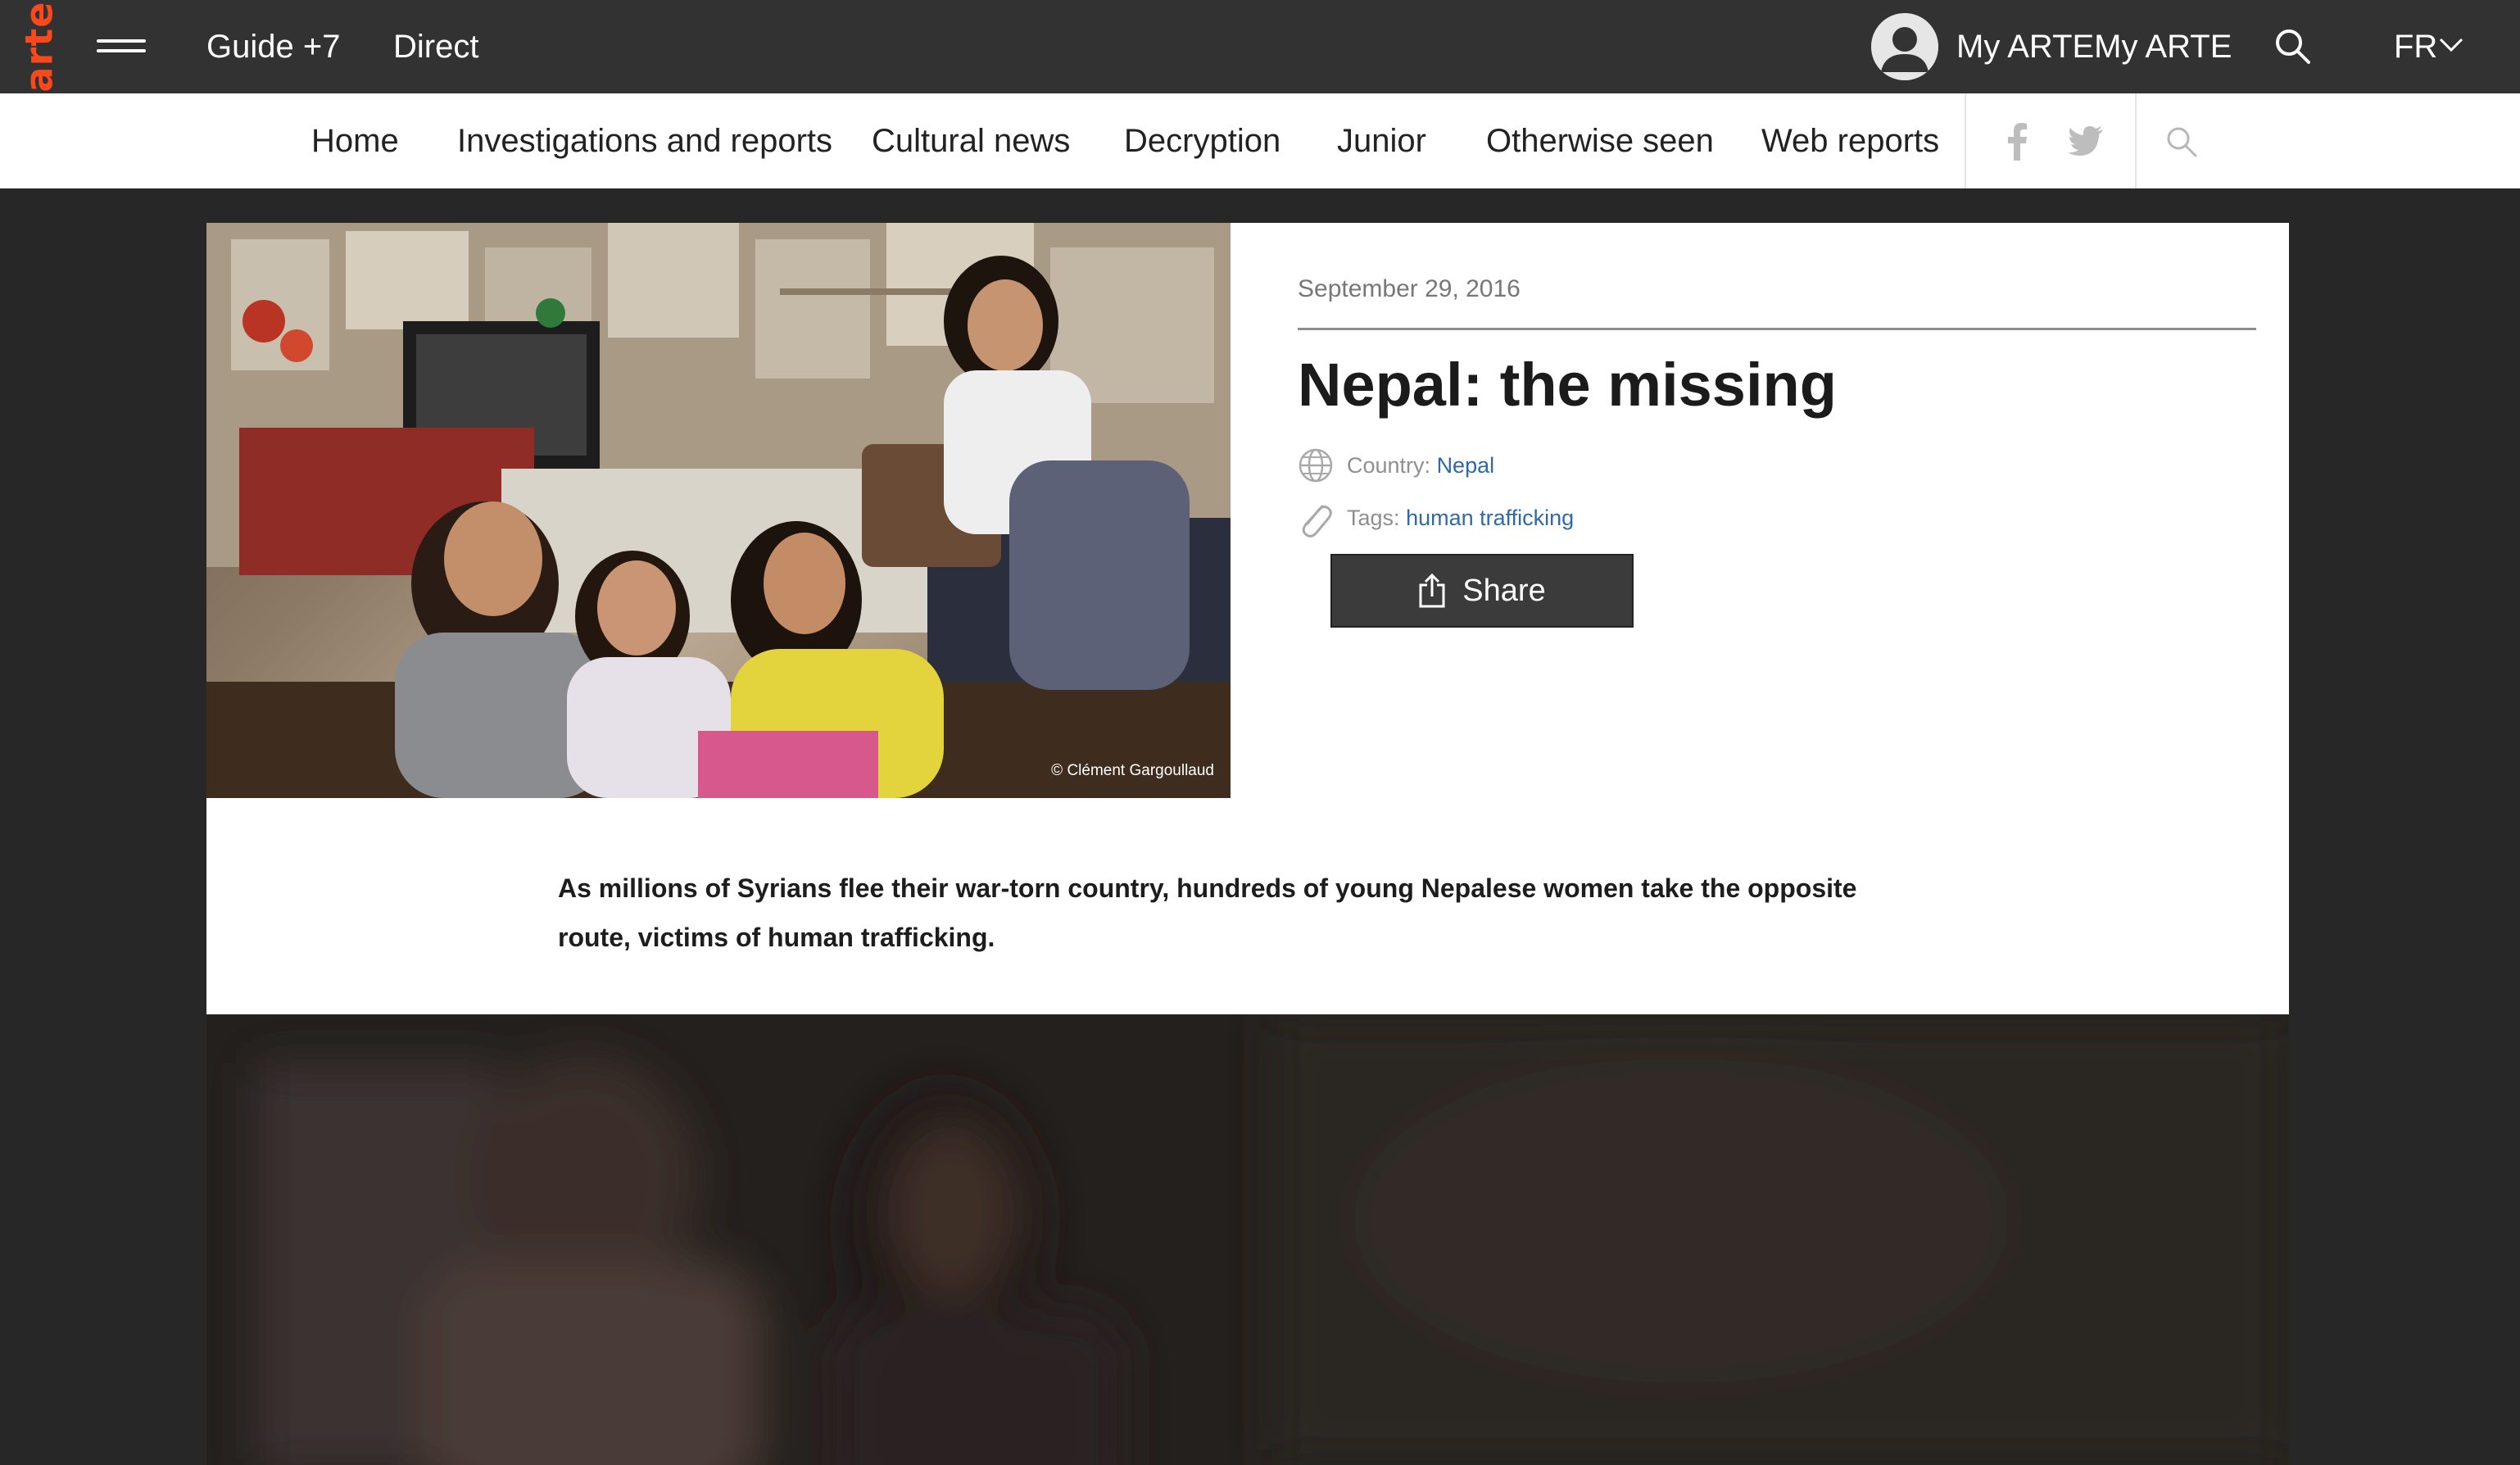  I want to click on tags-row: Tags: human trafficking, so click(1460, 518).